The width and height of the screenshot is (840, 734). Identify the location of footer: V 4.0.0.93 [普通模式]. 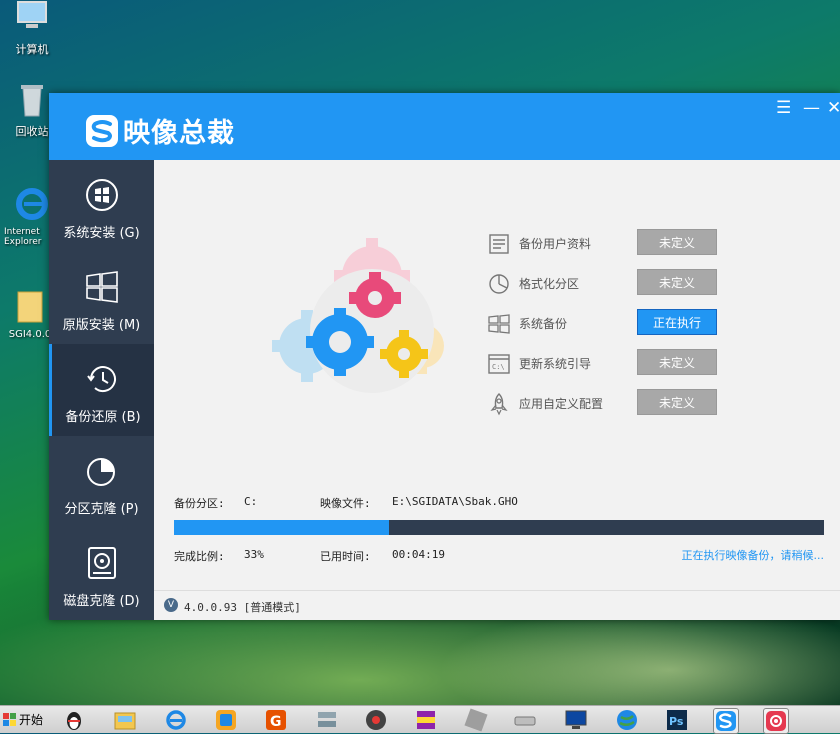
(497, 605).